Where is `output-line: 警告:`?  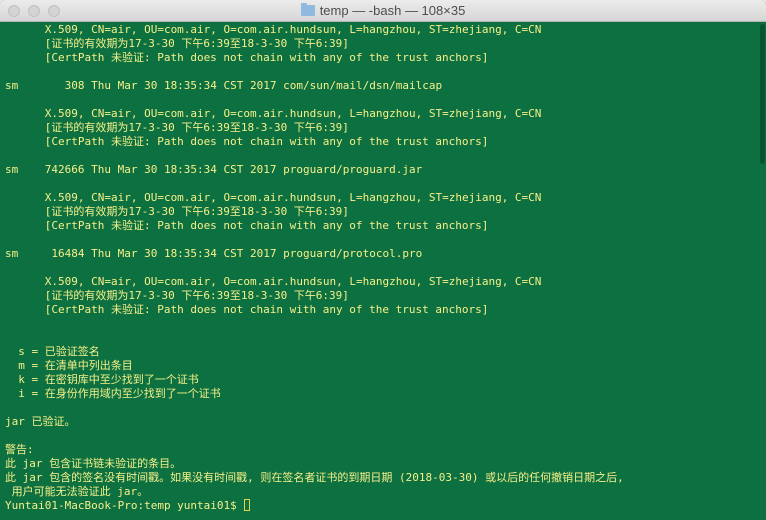
output-line: 警告: is located at coordinates (19, 449).